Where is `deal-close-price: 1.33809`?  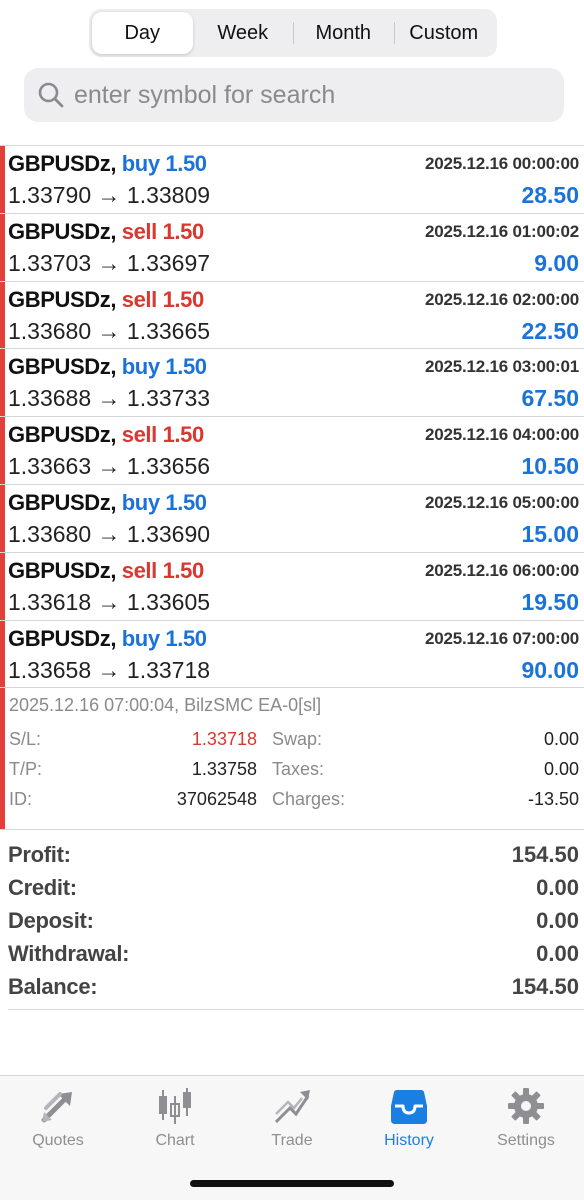
deal-close-price: 1.33809 is located at coordinates (168, 195).